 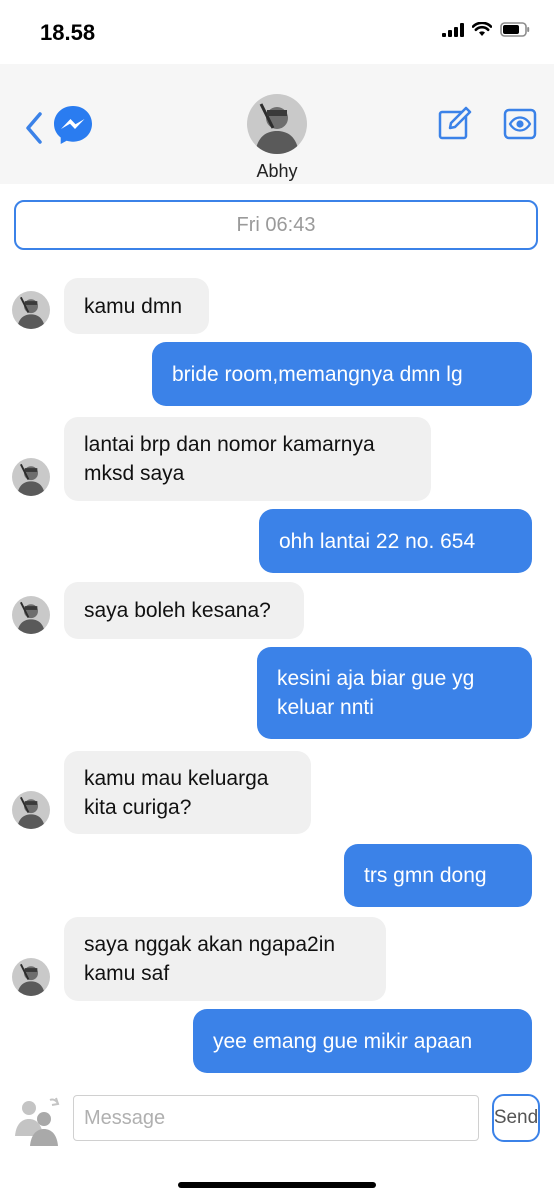 I want to click on status-bar: 18.58, so click(x=277, y=32).